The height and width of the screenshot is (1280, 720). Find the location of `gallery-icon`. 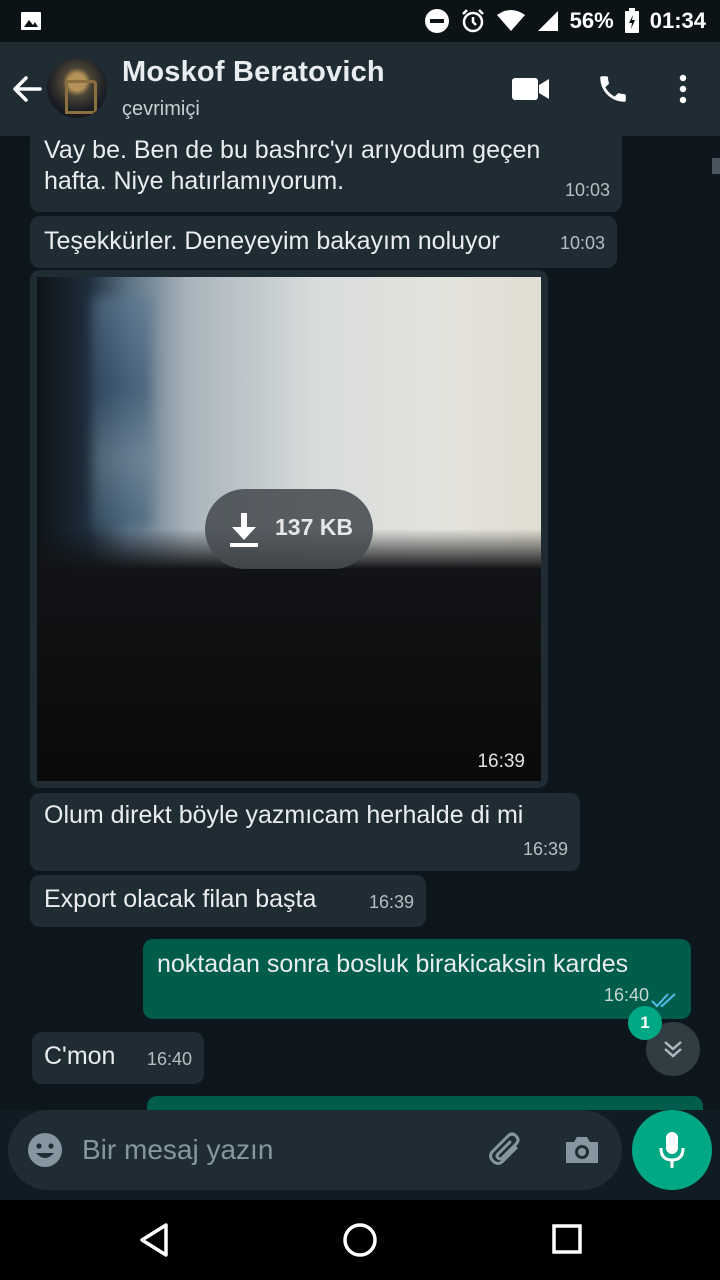

gallery-icon is located at coordinates (31, 21).